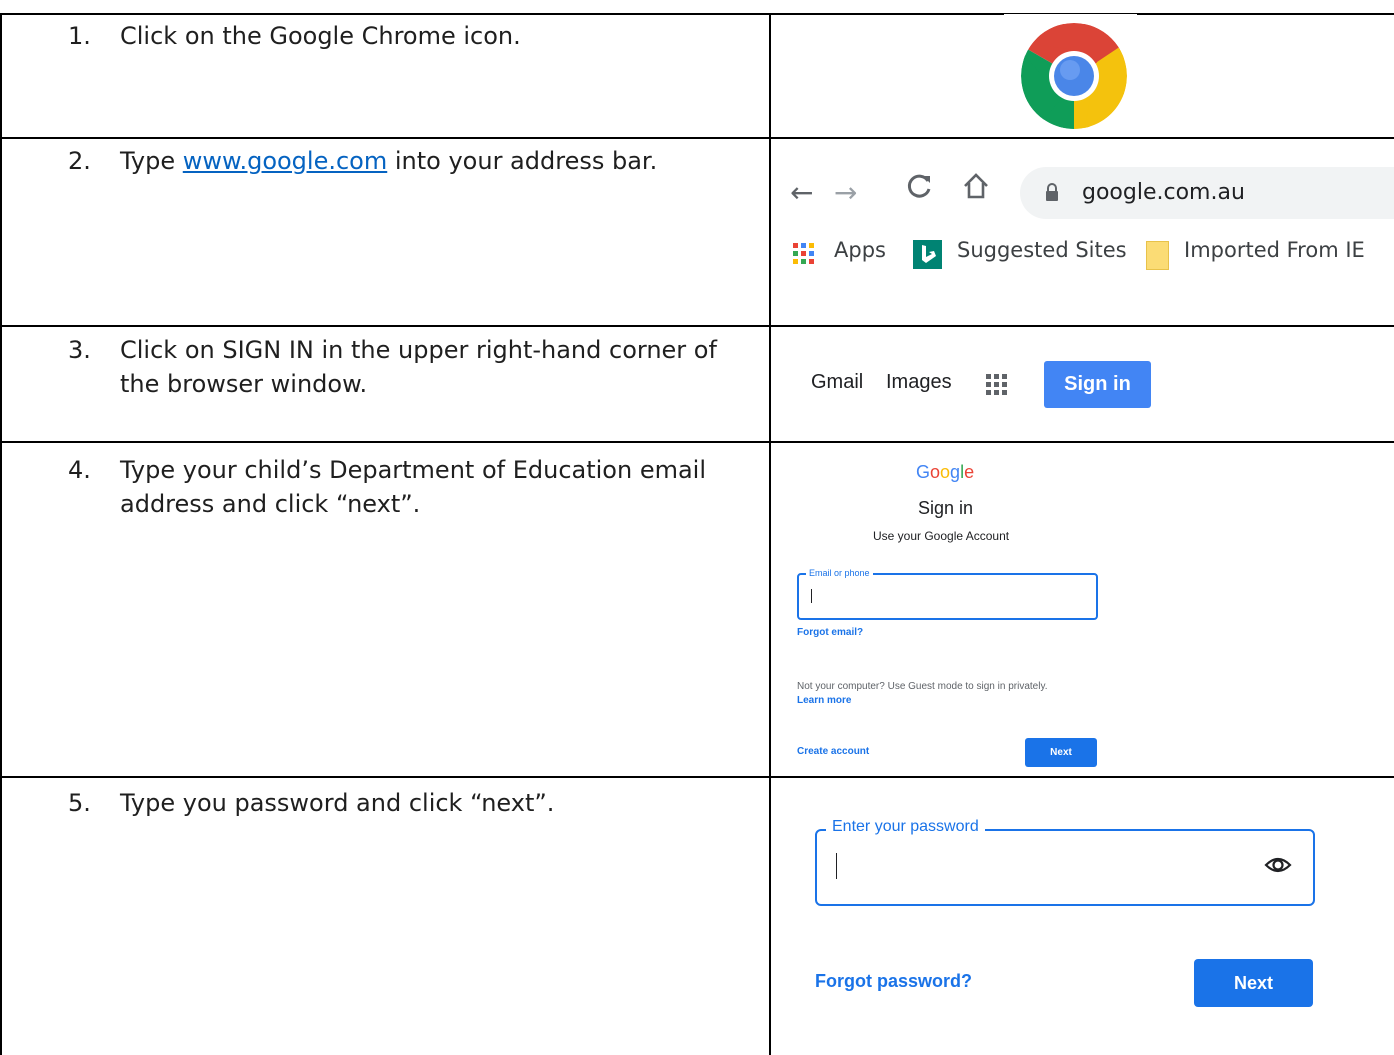 Image resolution: width=1394 pixels, height=1055 pixels. Describe the element at coordinates (79, 161) in the screenshot. I see `step-number: 2.` at that location.